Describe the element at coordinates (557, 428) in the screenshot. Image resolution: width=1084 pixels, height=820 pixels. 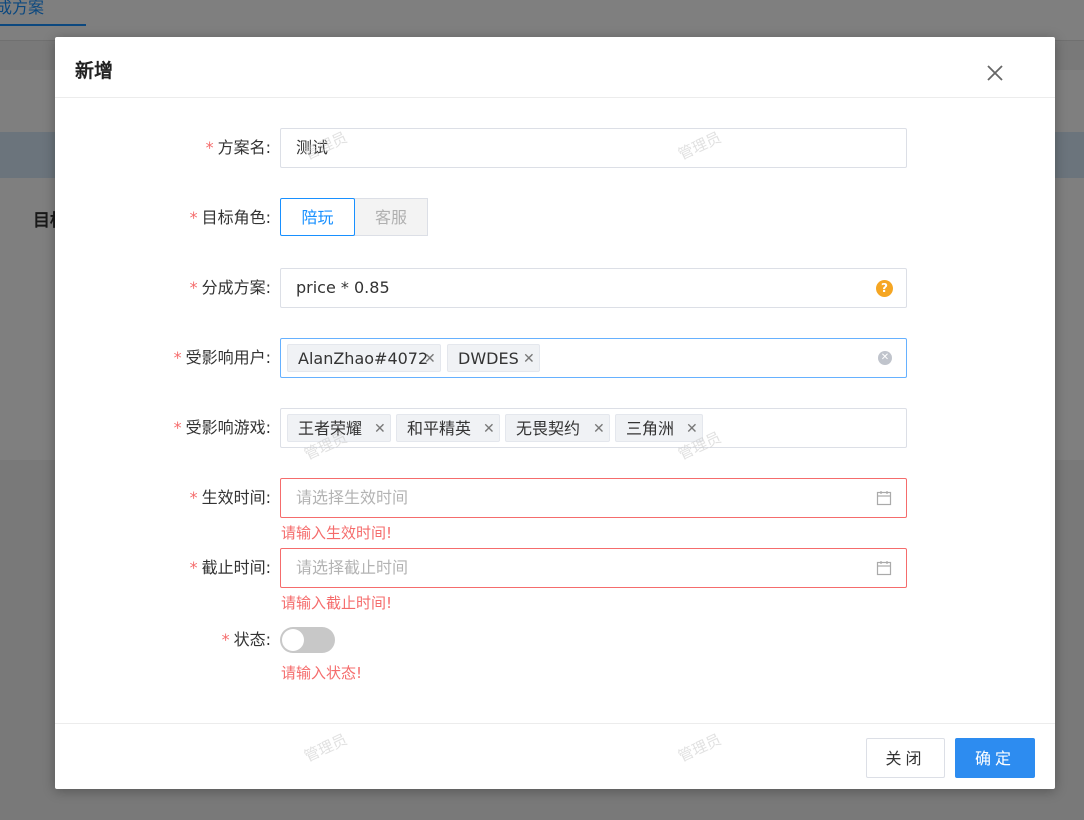
I see `game-tag: 无畏契约 ✕` at that location.